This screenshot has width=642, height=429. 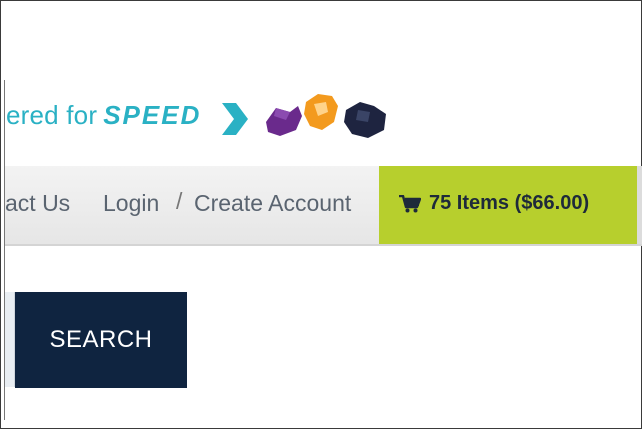 I want to click on nav-end-cap, so click(x=639, y=205).